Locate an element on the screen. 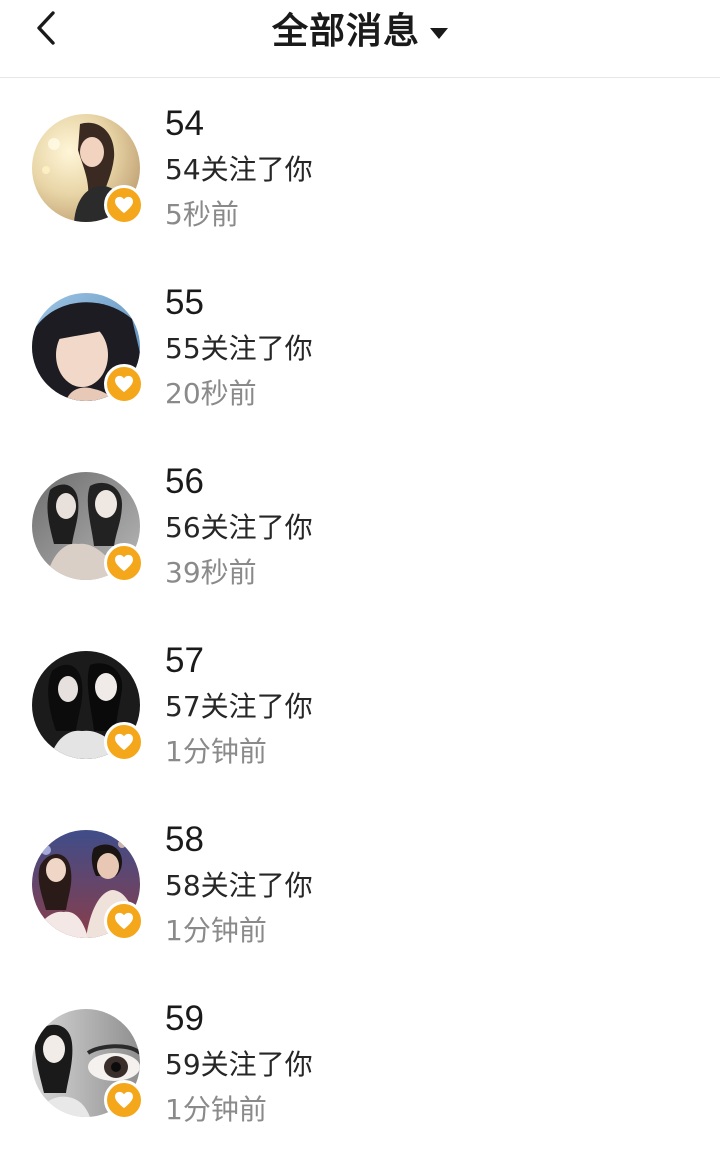 This screenshot has width=720, height=1152. user-name: 59 is located at coordinates (184, 1018).